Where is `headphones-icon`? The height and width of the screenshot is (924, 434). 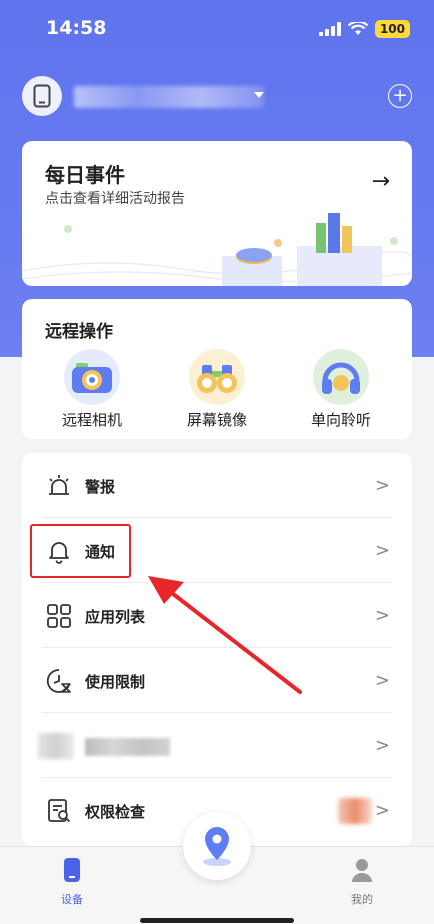
headphones-icon is located at coordinates (341, 377).